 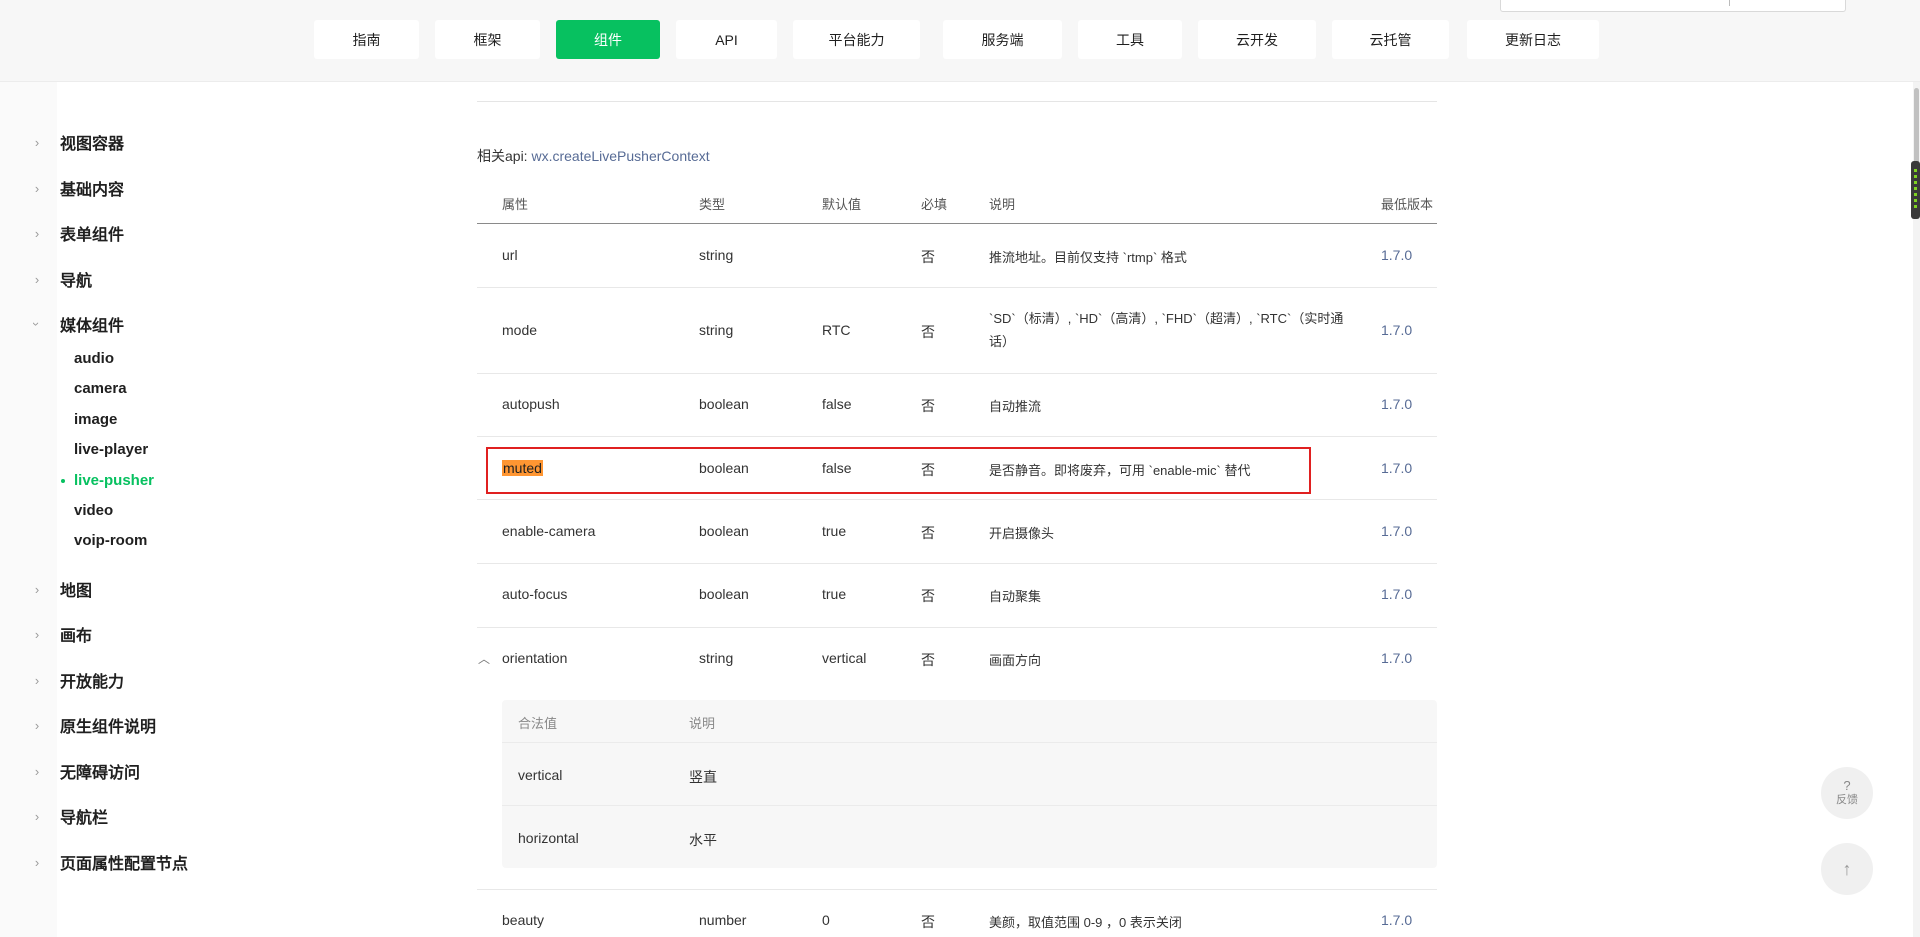 I want to click on header-attribute: 属性, so click(x=515, y=204).